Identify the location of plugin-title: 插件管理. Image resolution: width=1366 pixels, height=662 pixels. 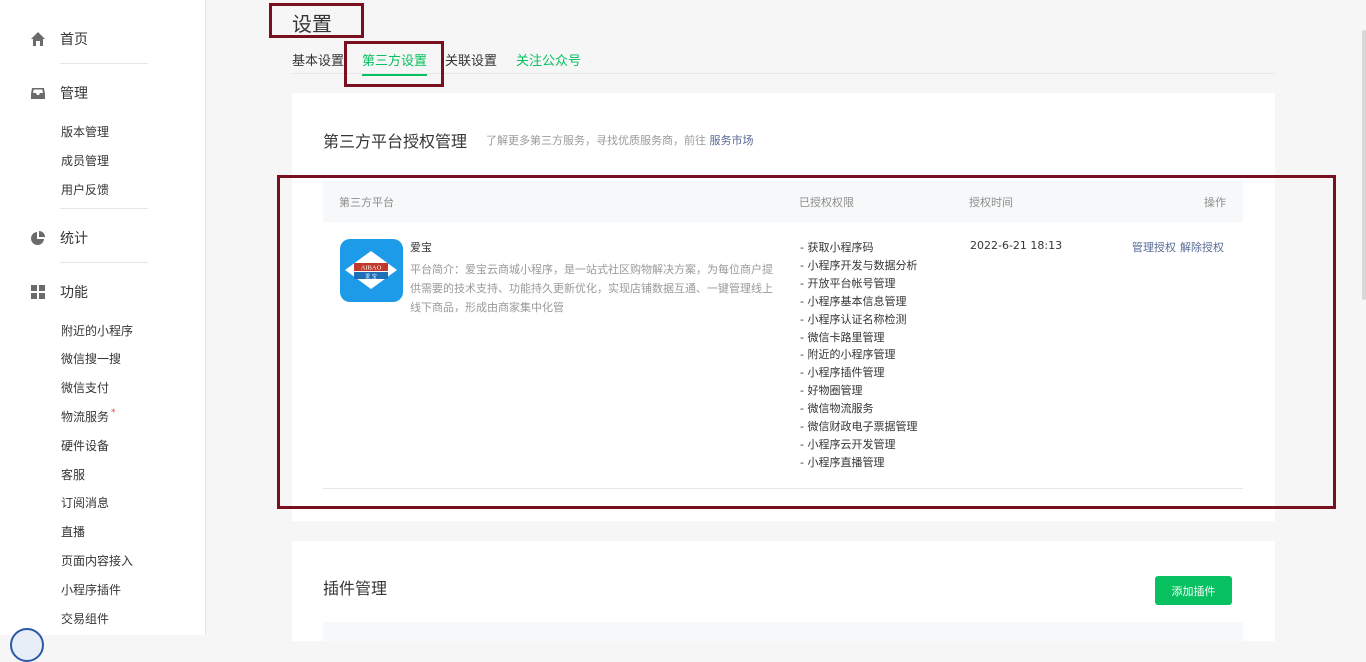
(355, 588).